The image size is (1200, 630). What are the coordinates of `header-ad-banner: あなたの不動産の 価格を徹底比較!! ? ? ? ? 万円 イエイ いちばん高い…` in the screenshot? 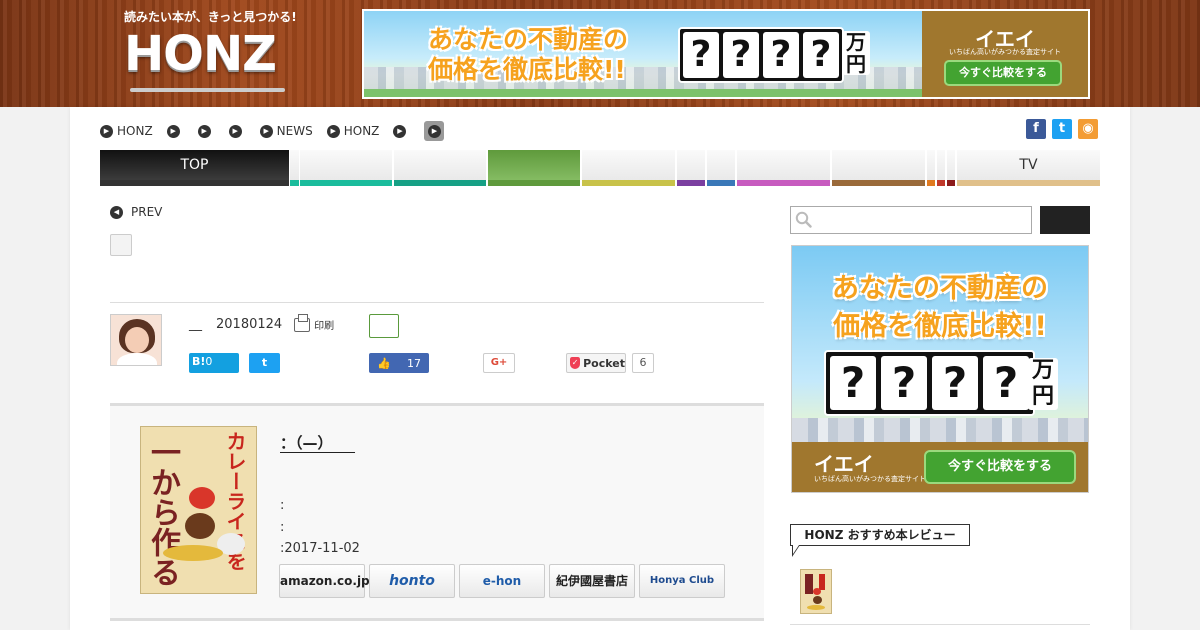 It's located at (726, 54).